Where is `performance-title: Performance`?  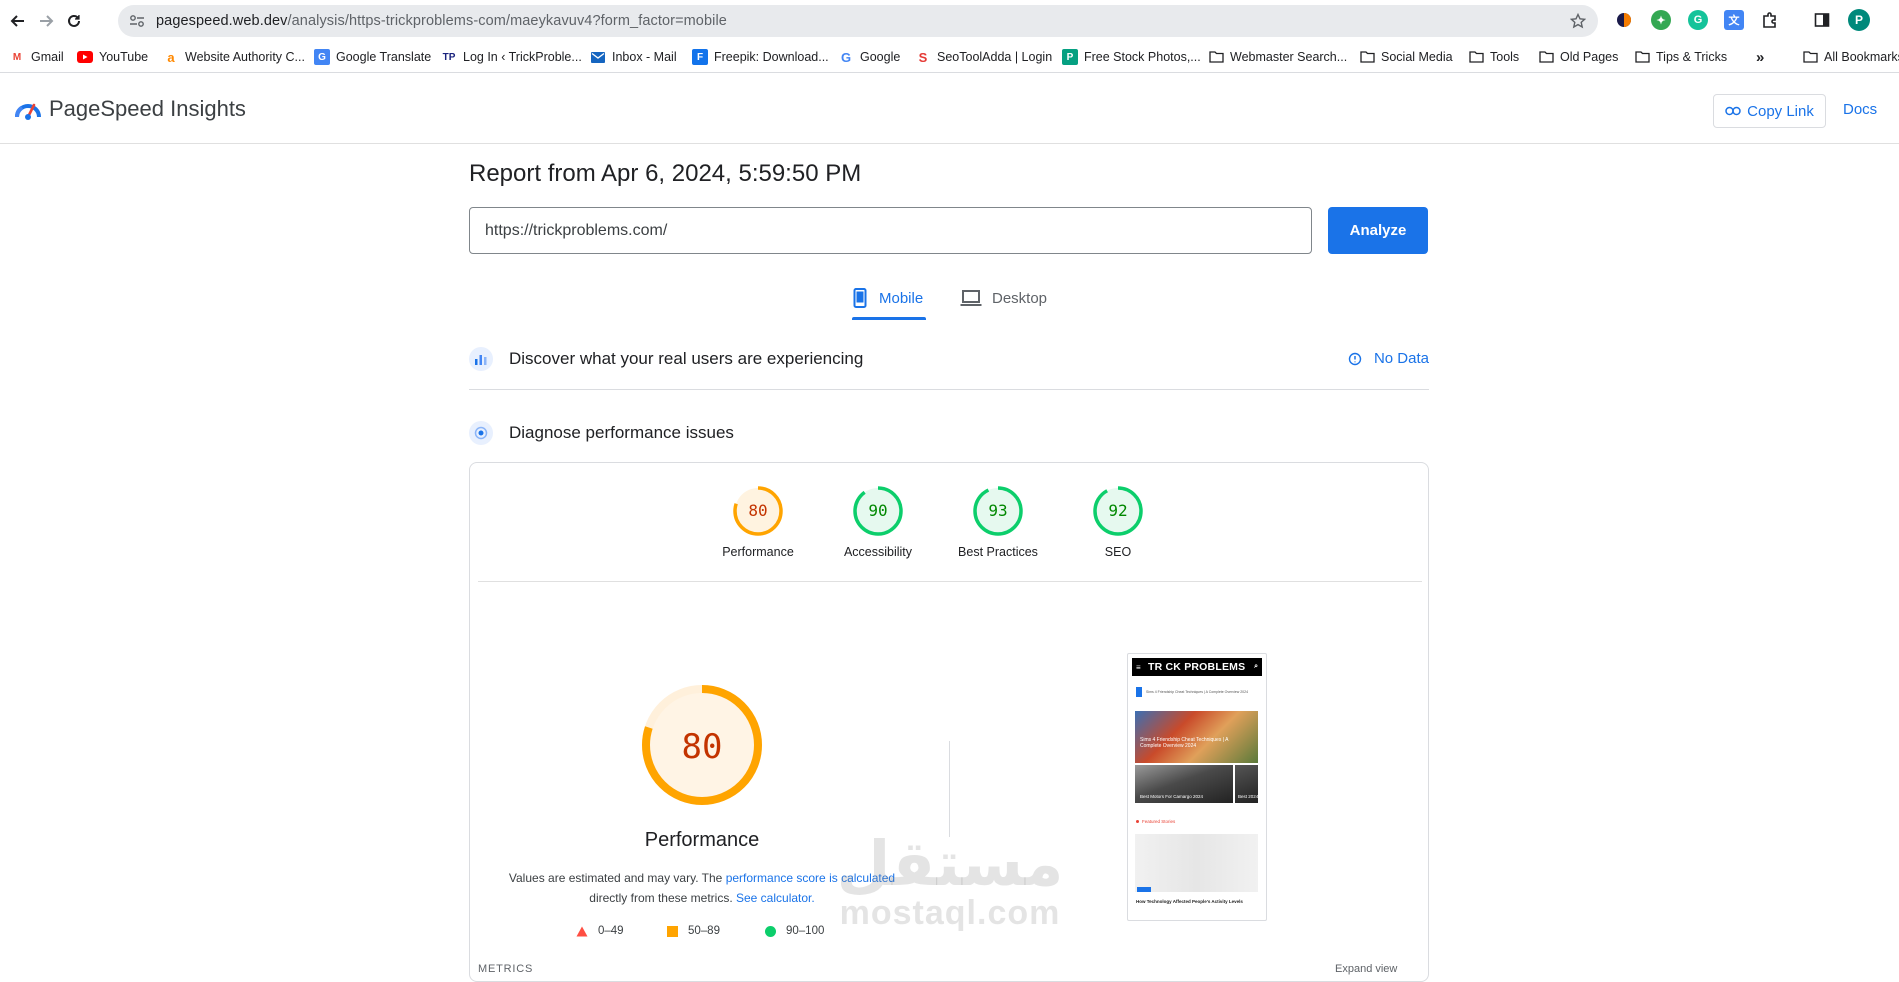
performance-title: Performance is located at coordinates (702, 840).